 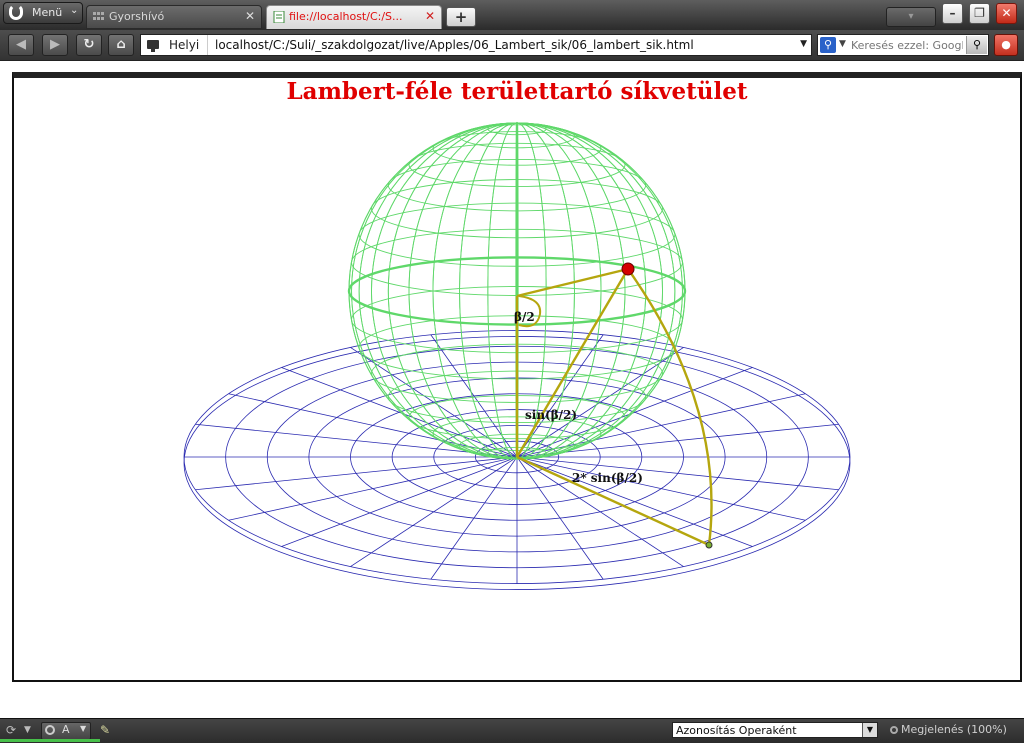 What do you see at coordinates (174, 17) in the screenshot?
I see `tab-speed-dial: Gyorshívó ✕` at bounding box center [174, 17].